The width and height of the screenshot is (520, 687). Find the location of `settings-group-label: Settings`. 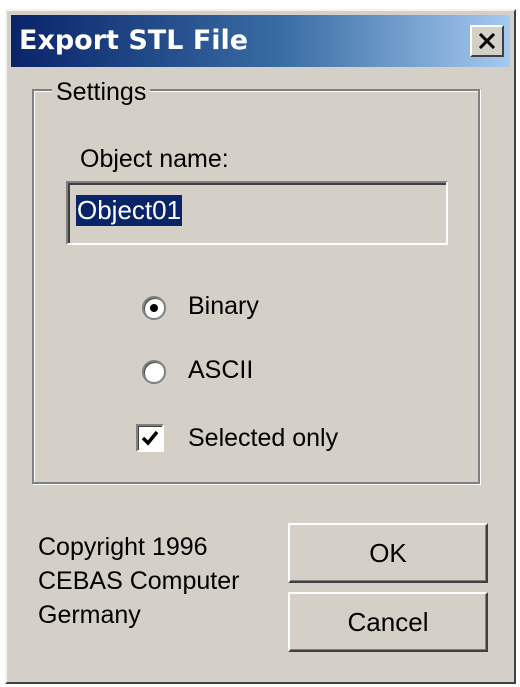

settings-group-label: Settings is located at coordinates (101, 92).